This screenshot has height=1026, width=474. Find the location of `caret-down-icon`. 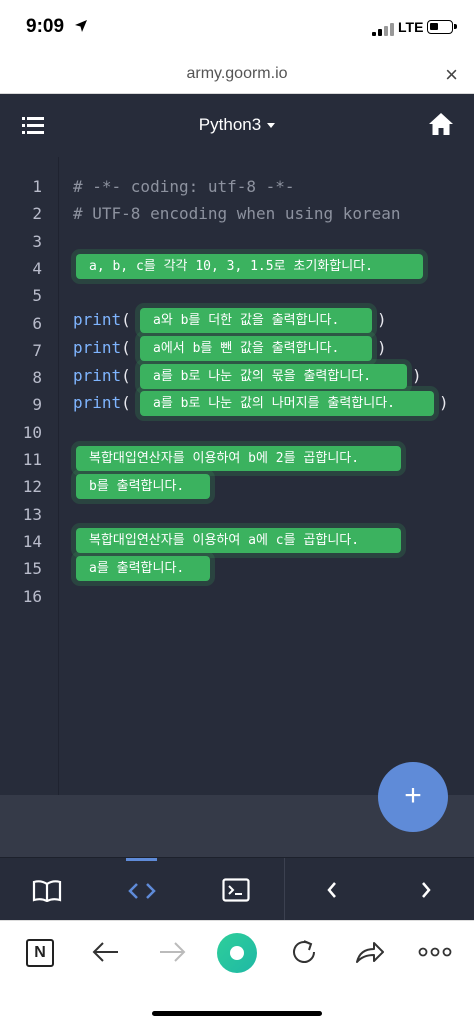

caret-down-icon is located at coordinates (271, 126).